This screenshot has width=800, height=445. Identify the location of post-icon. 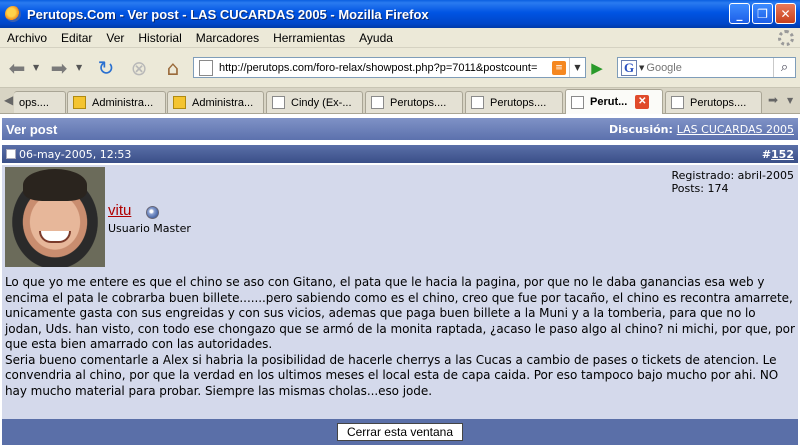
(11, 154).